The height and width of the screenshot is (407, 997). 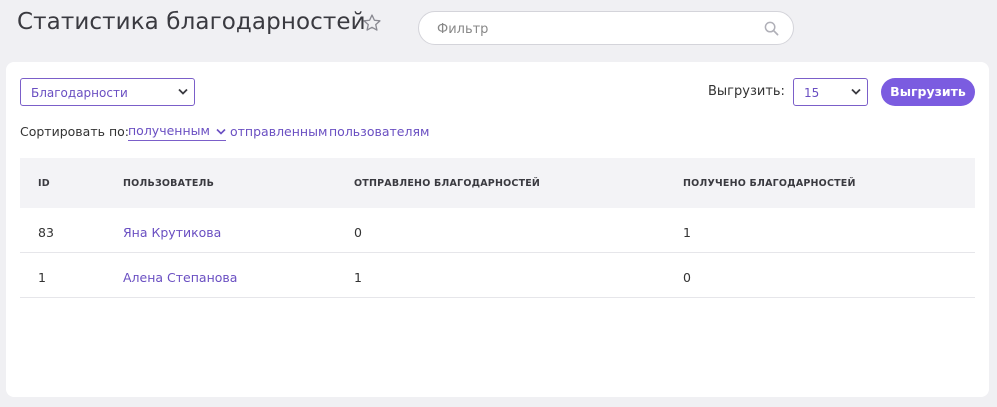 I want to click on column-header-received: ПОЛУЧЕНО БЛАГОДАРНОСТЕЙ, so click(x=769, y=183).